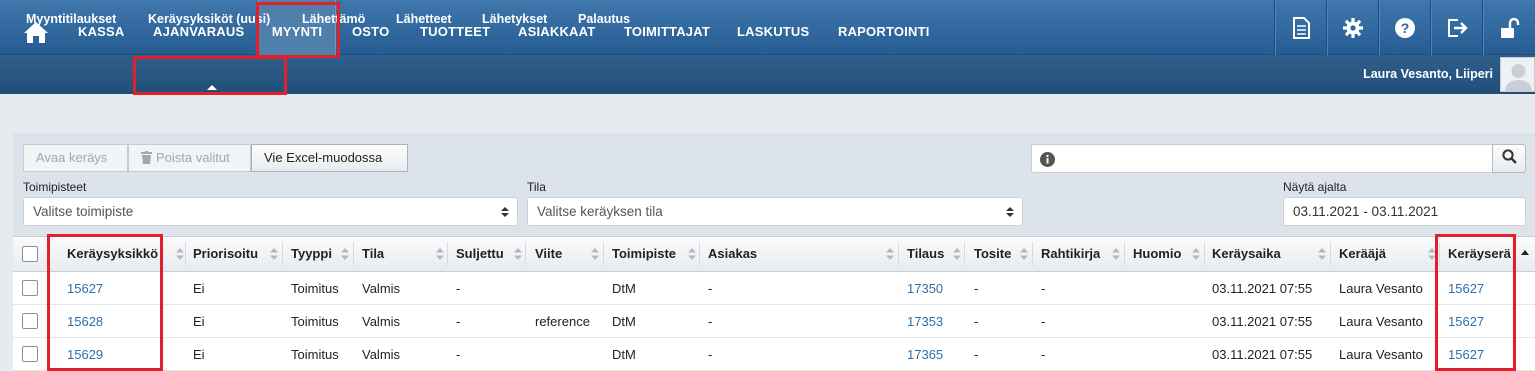  What do you see at coordinates (773, 27) in the screenshot?
I see `nav-laskutus: LASKUTUS` at bounding box center [773, 27].